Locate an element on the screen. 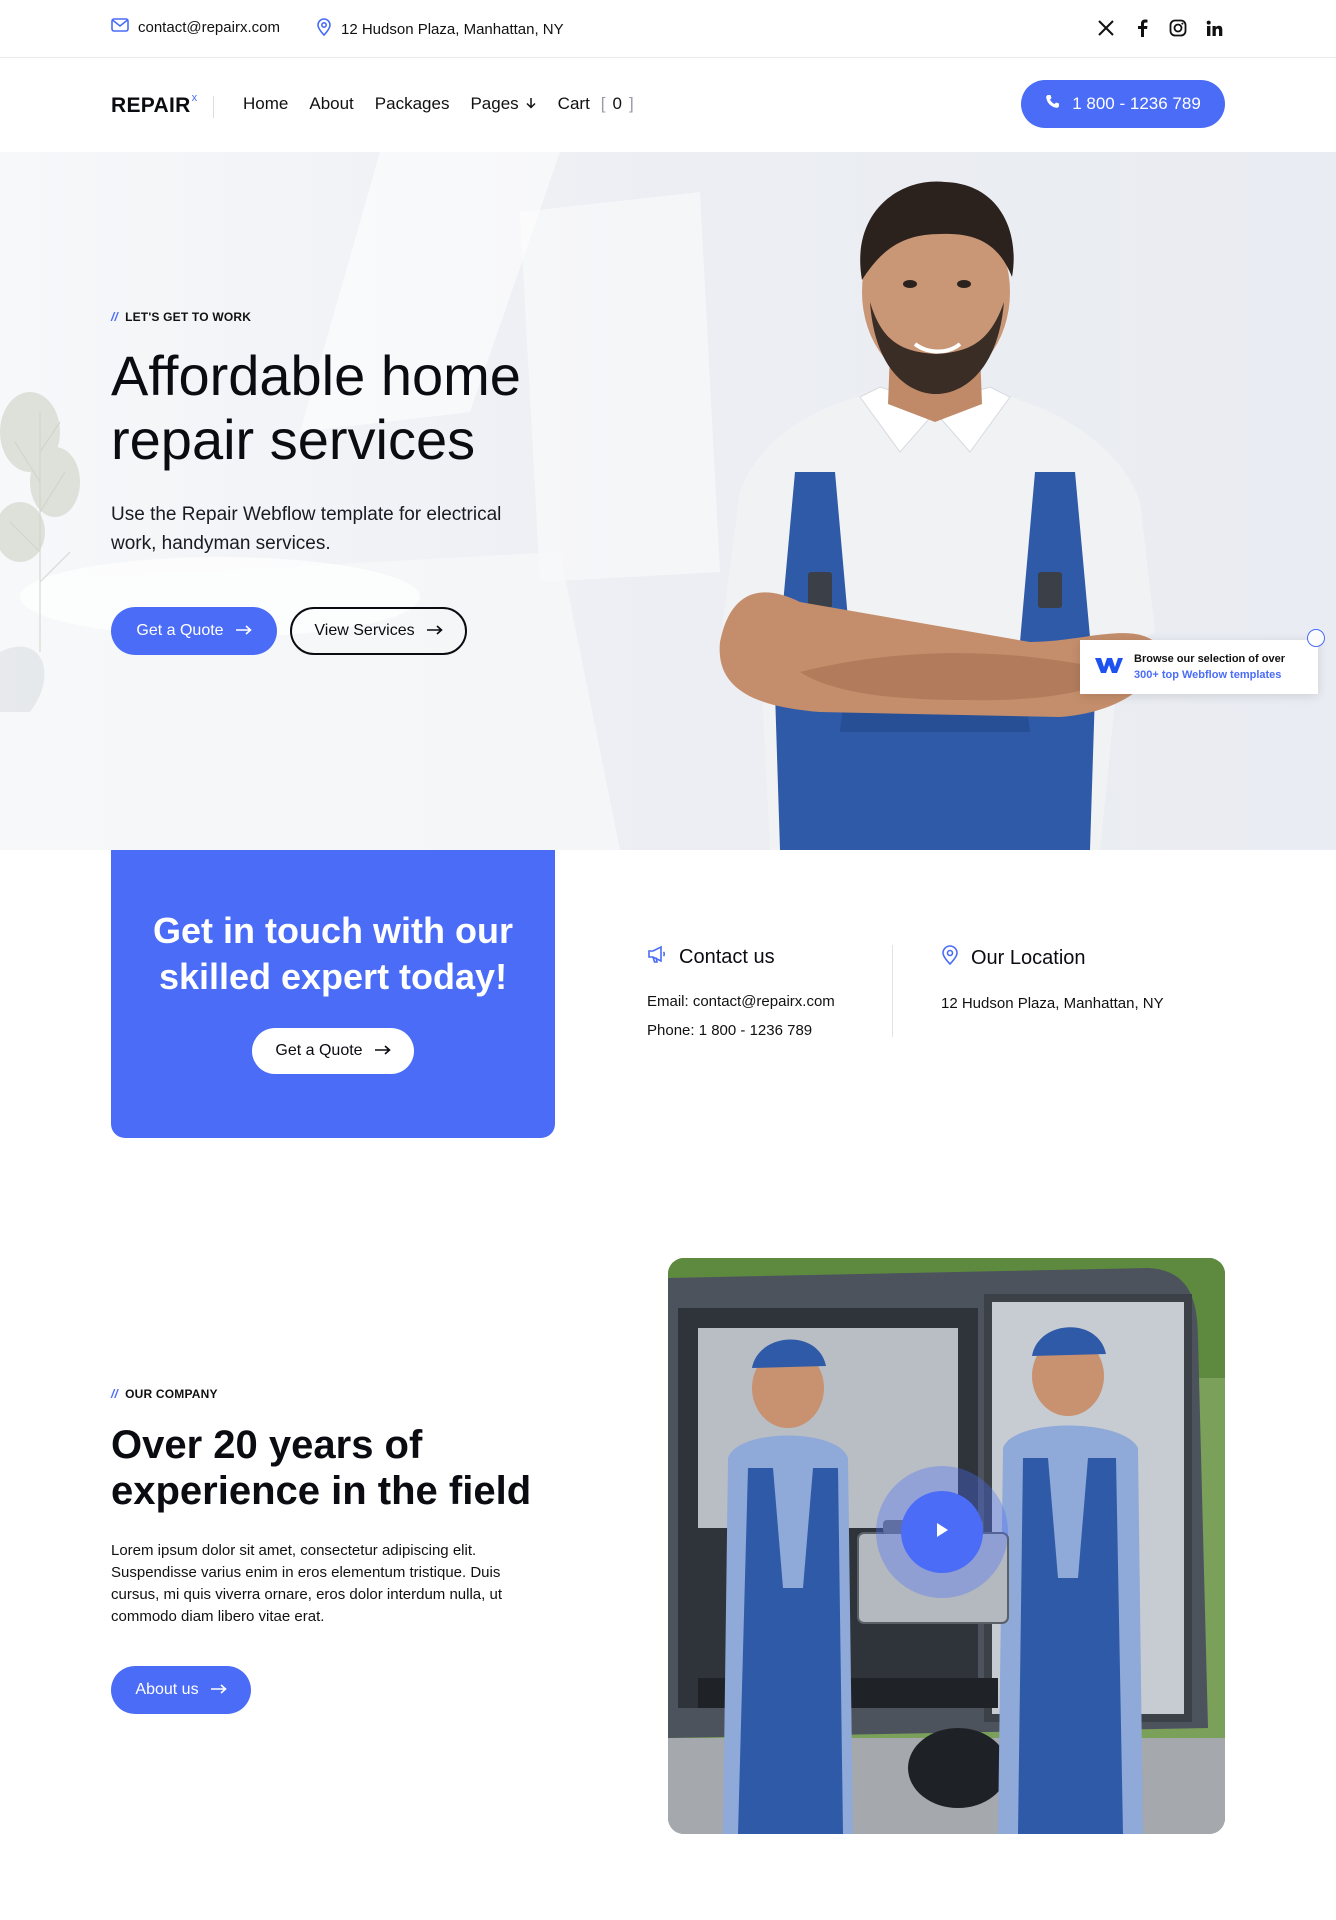 The height and width of the screenshot is (1920, 1336). company-title: Over 20 years of experience in the field is located at coordinates (321, 1468).